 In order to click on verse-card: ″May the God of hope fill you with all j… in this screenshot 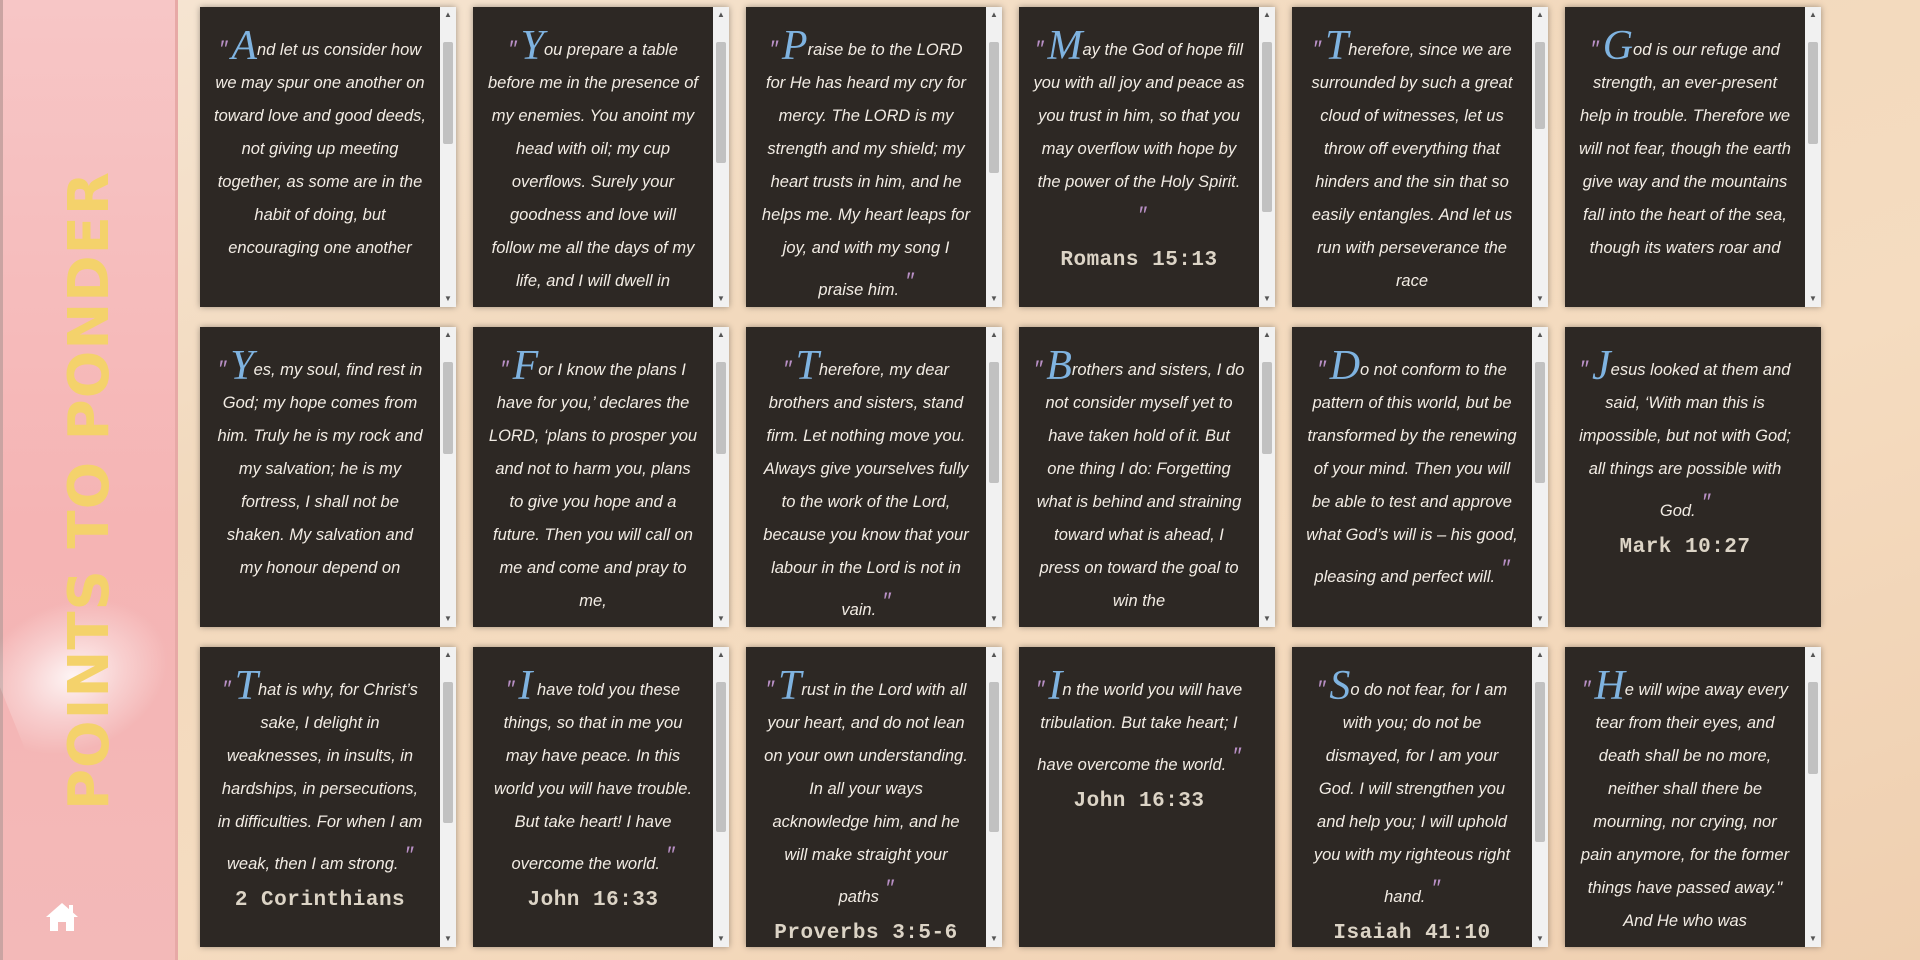, I will do `click(1147, 157)`.